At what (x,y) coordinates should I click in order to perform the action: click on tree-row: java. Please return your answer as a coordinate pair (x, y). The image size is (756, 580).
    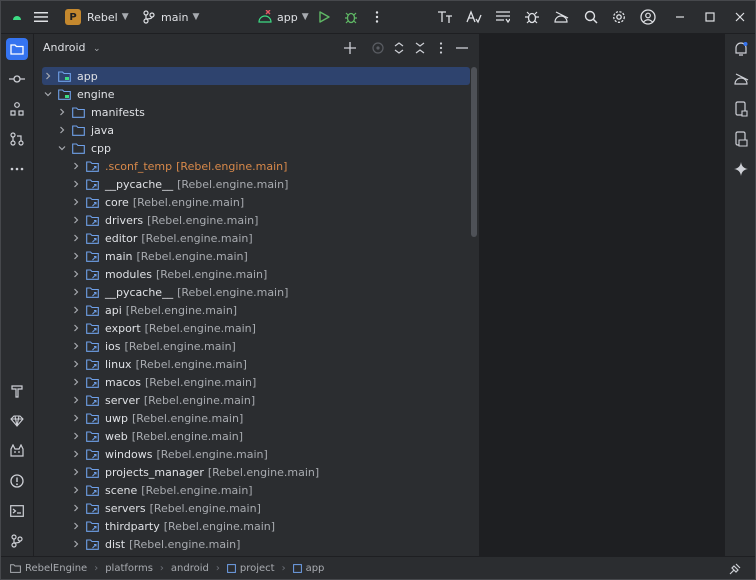
    Looking at the image, I should click on (256, 130).